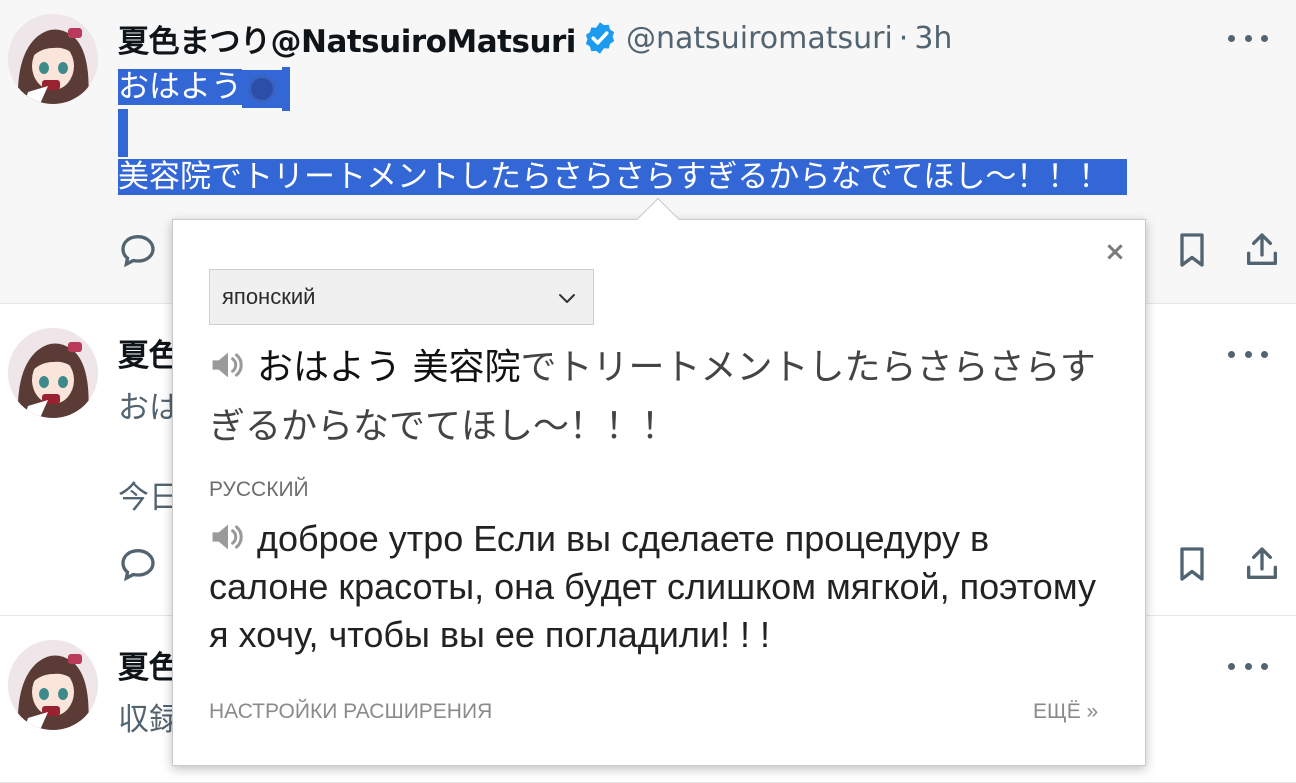  I want to click on source-text: おはよう 美容院でトリートメントしたらさらさらすぎるからなでてほし〜！！！, so click(659, 397).